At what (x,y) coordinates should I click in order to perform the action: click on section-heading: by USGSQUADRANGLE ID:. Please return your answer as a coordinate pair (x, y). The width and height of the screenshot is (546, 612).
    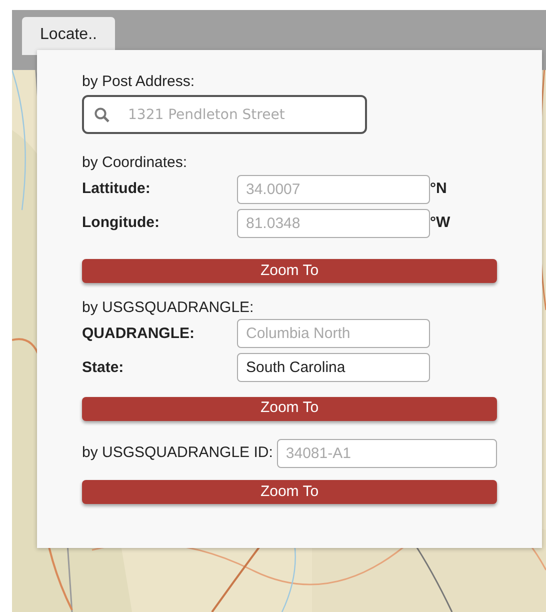
    Looking at the image, I should click on (177, 452).